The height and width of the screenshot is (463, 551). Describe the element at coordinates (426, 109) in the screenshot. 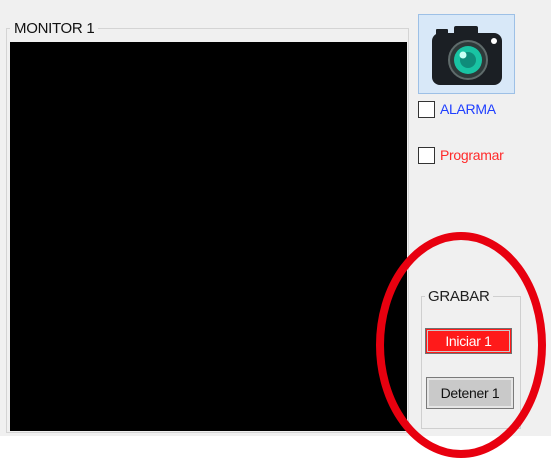

I see `alarm-checkbox` at that location.